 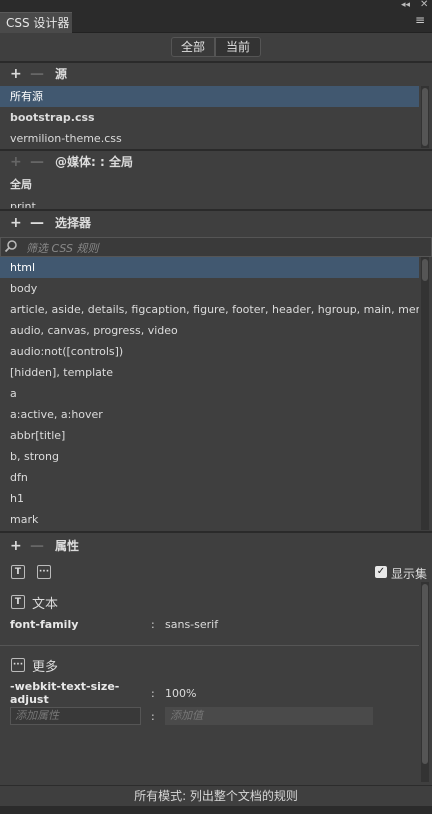 What do you see at coordinates (16, 546) in the screenshot?
I see `add-property-button: +` at bounding box center [16, 546].